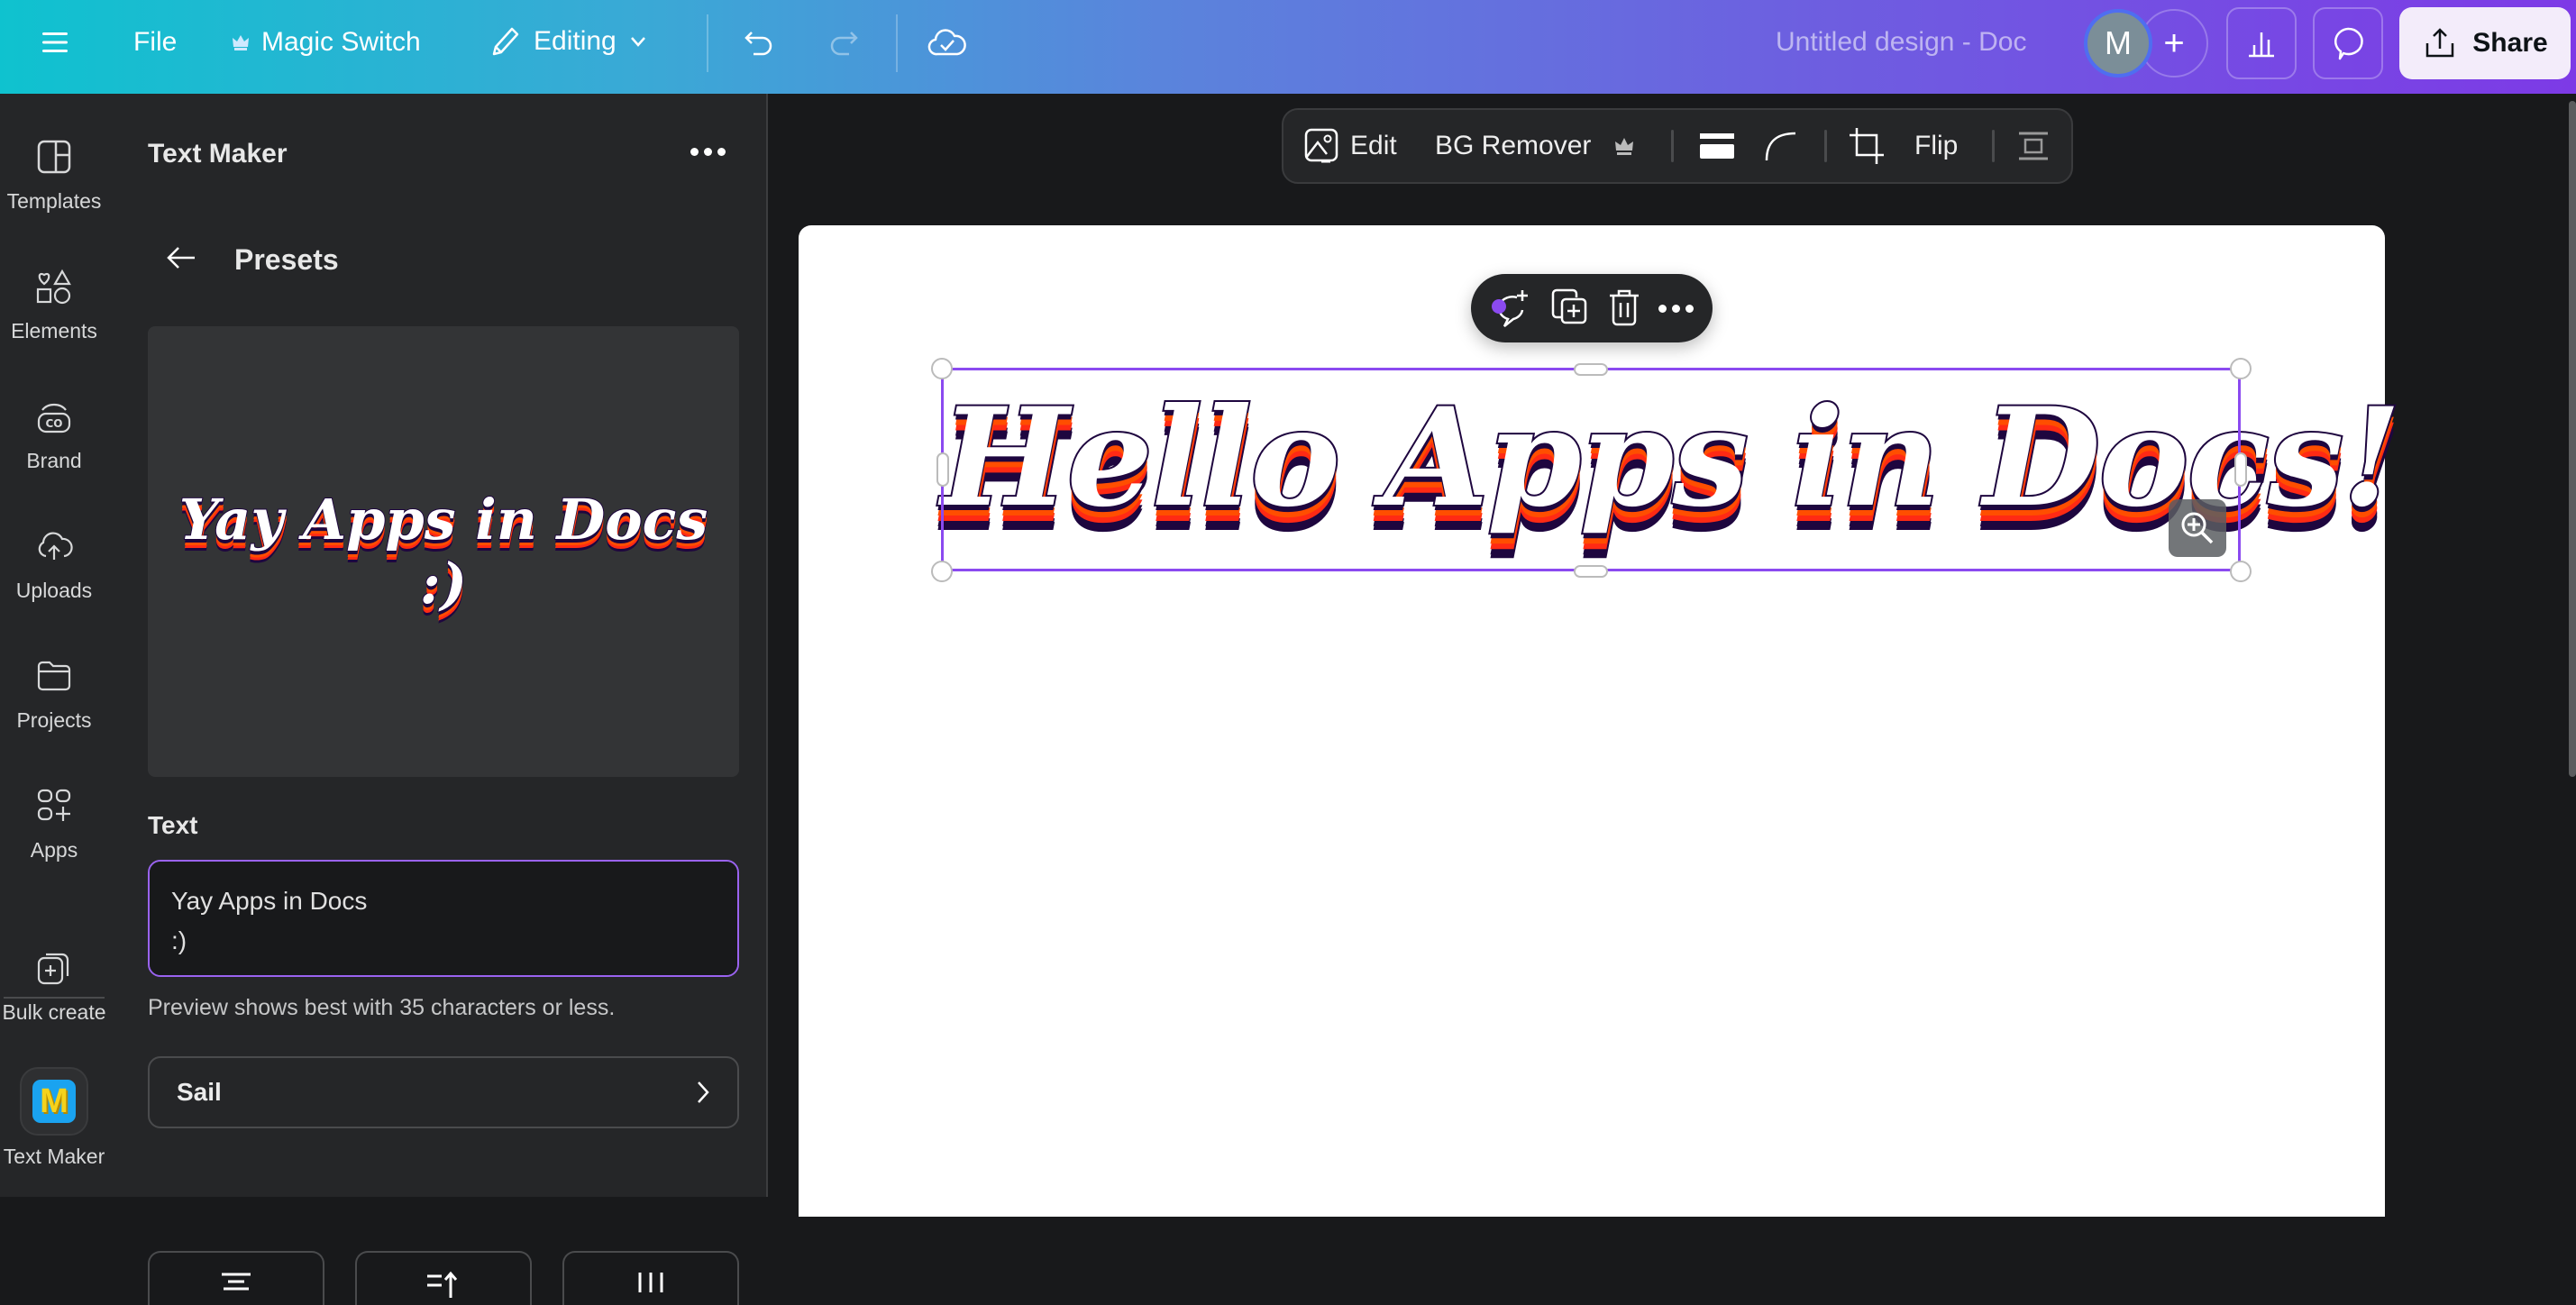 This screenshot has height=1305, width=2576. I want to click on redo-icon, so click(844, 44).